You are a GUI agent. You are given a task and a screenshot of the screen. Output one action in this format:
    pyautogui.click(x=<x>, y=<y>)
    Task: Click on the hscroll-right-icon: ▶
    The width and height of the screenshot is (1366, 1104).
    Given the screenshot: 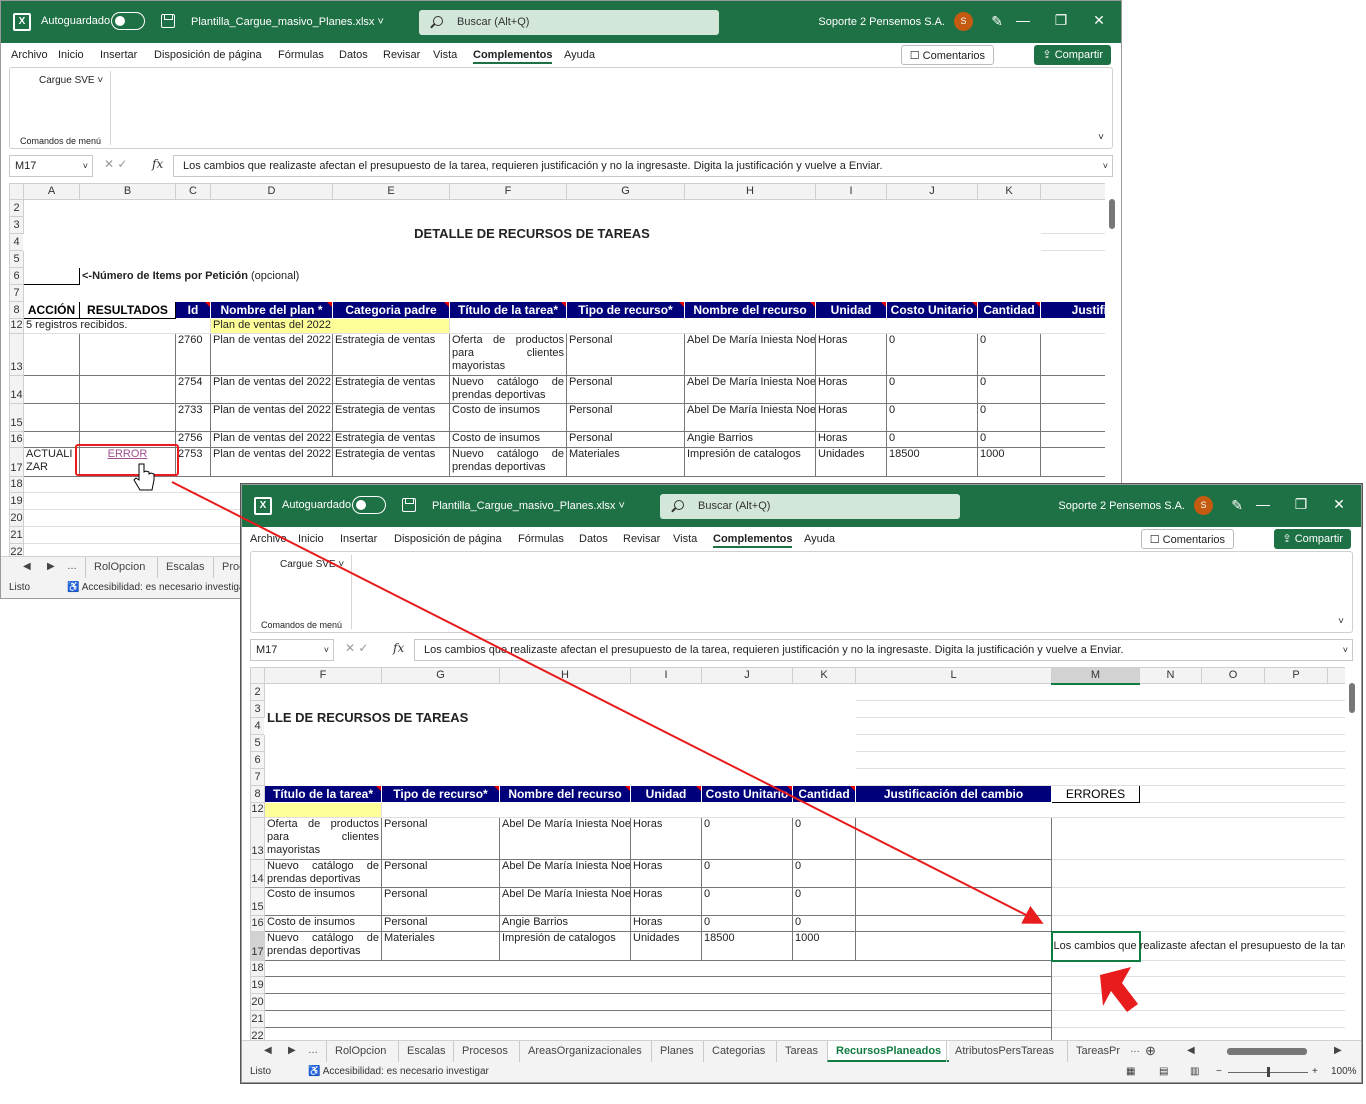 What is the action you would take?
    pyautogui.click(x=1338, y=1050)
    